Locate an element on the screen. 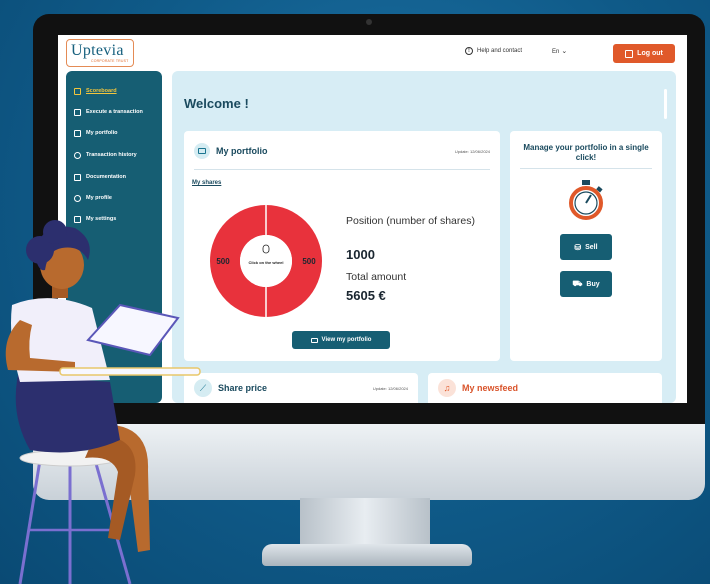 This screenshot has width=710, height=584. sidebar-item-execute-transaction: Execute a transaction is located at coordinates (108, 112).